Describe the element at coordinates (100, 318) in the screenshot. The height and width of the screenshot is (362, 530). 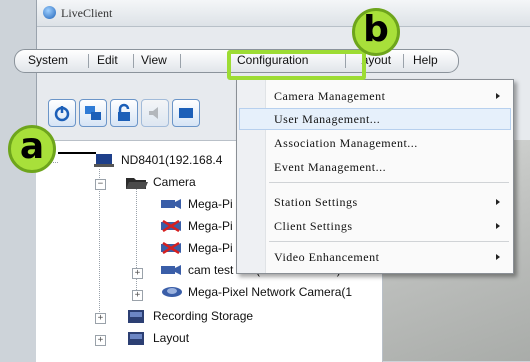
I see `expand-storage-toggle: +` at that location.